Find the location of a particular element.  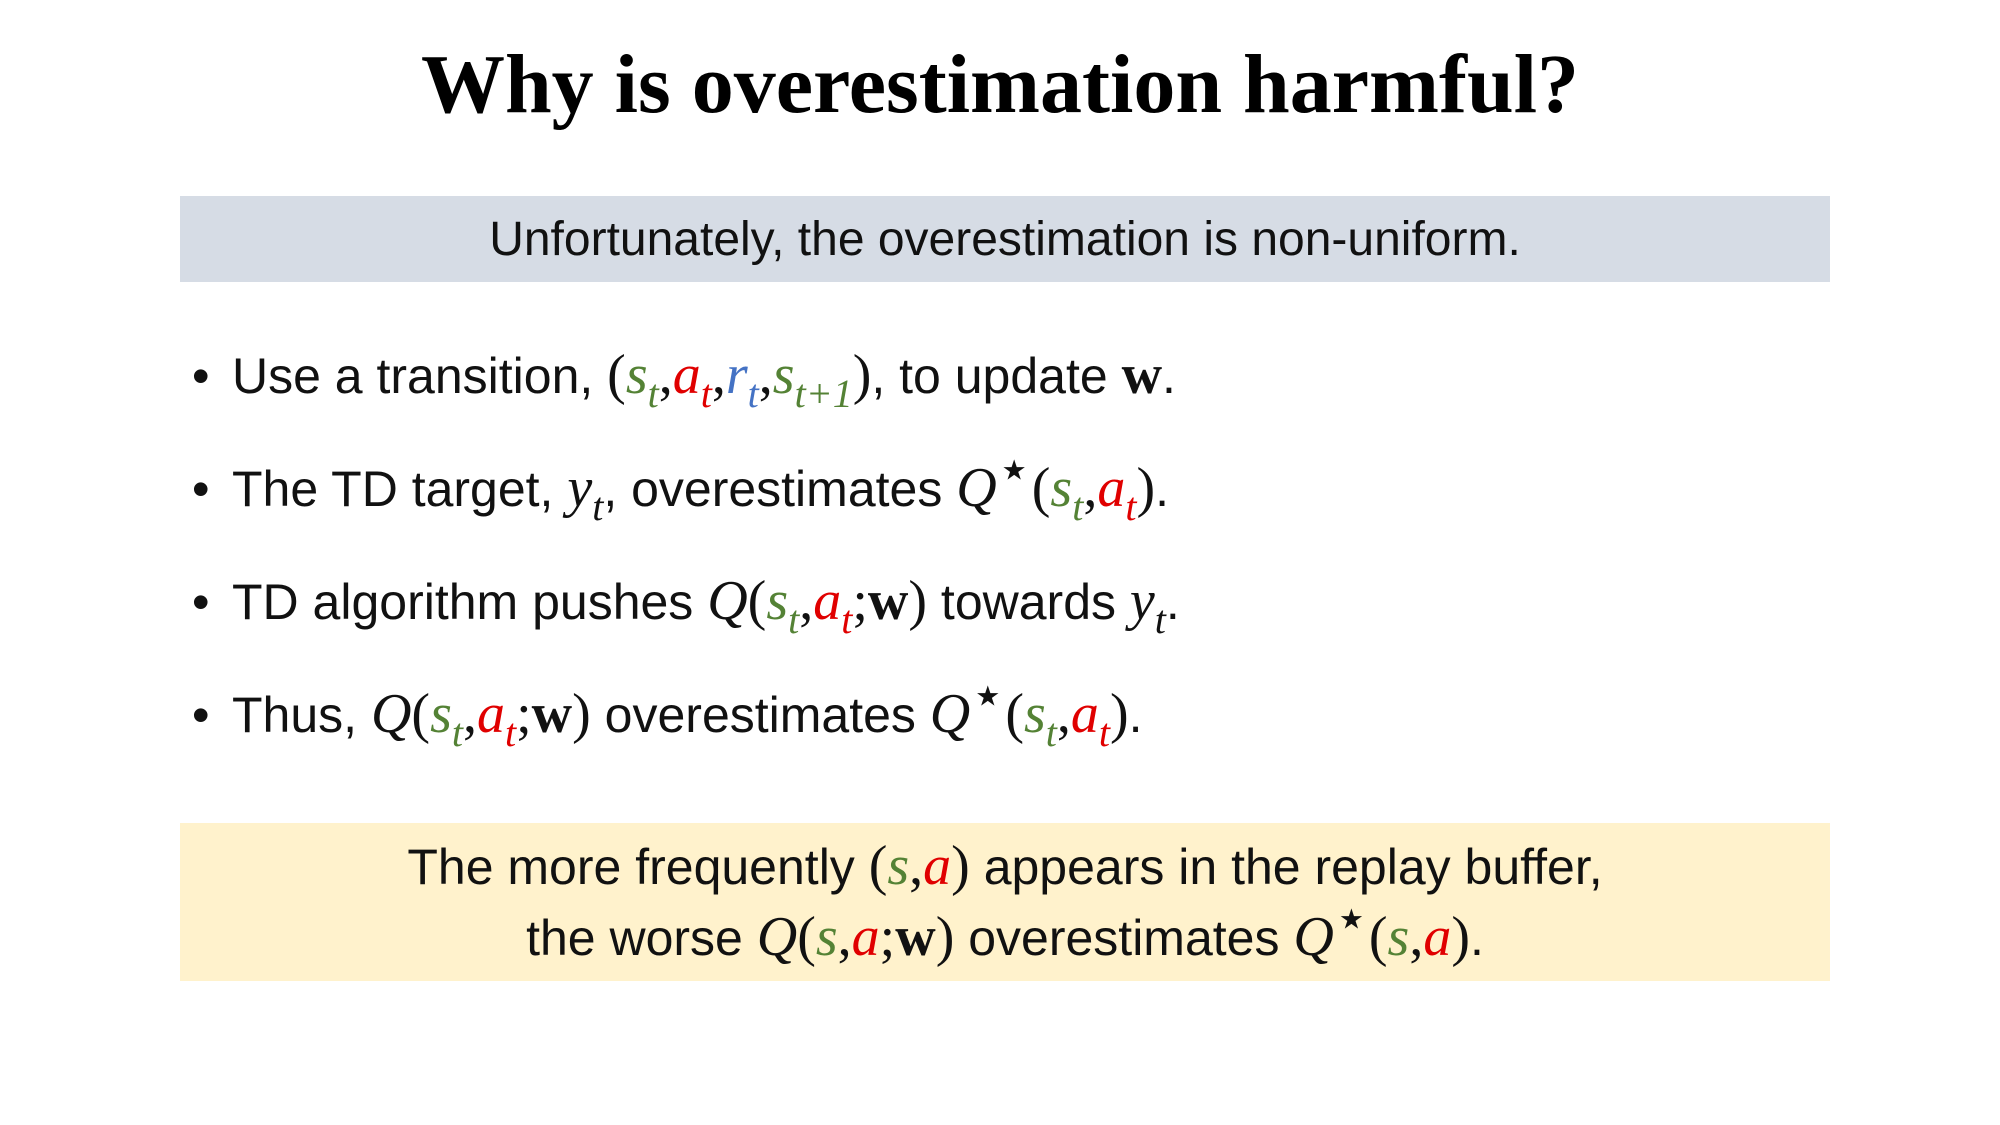

bullet-text: overestimates is located at coordinates (760, 715).